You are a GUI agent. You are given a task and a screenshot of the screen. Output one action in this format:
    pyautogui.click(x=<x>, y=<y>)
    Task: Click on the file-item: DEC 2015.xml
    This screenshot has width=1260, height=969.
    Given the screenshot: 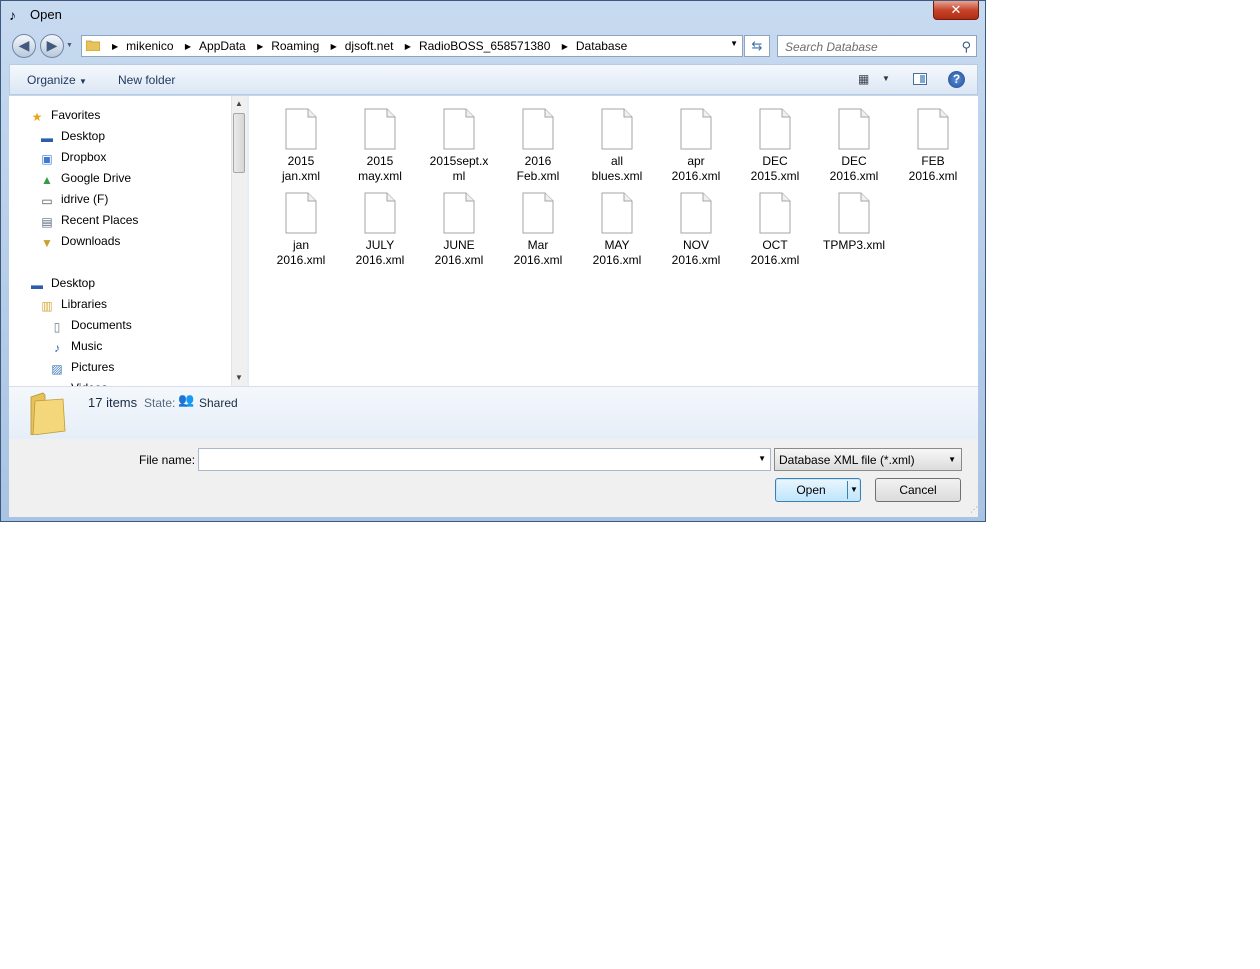 What is the action you would take?
    pyautogui.click(x=775, y=146)
    